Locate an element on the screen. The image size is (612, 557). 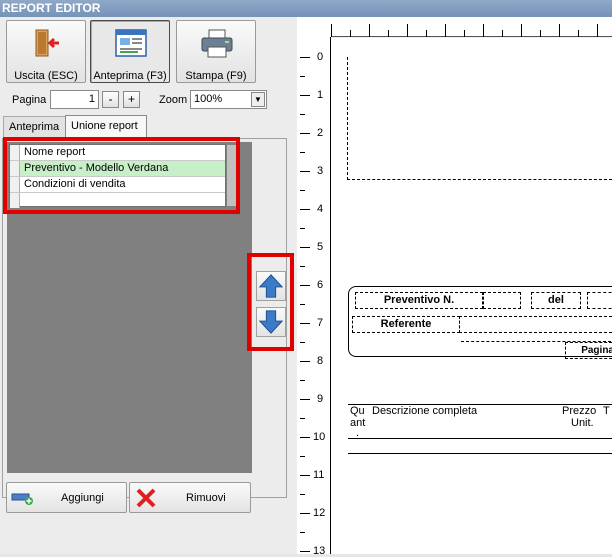
ruler-number: 13 is located at coordinates (319, 551).